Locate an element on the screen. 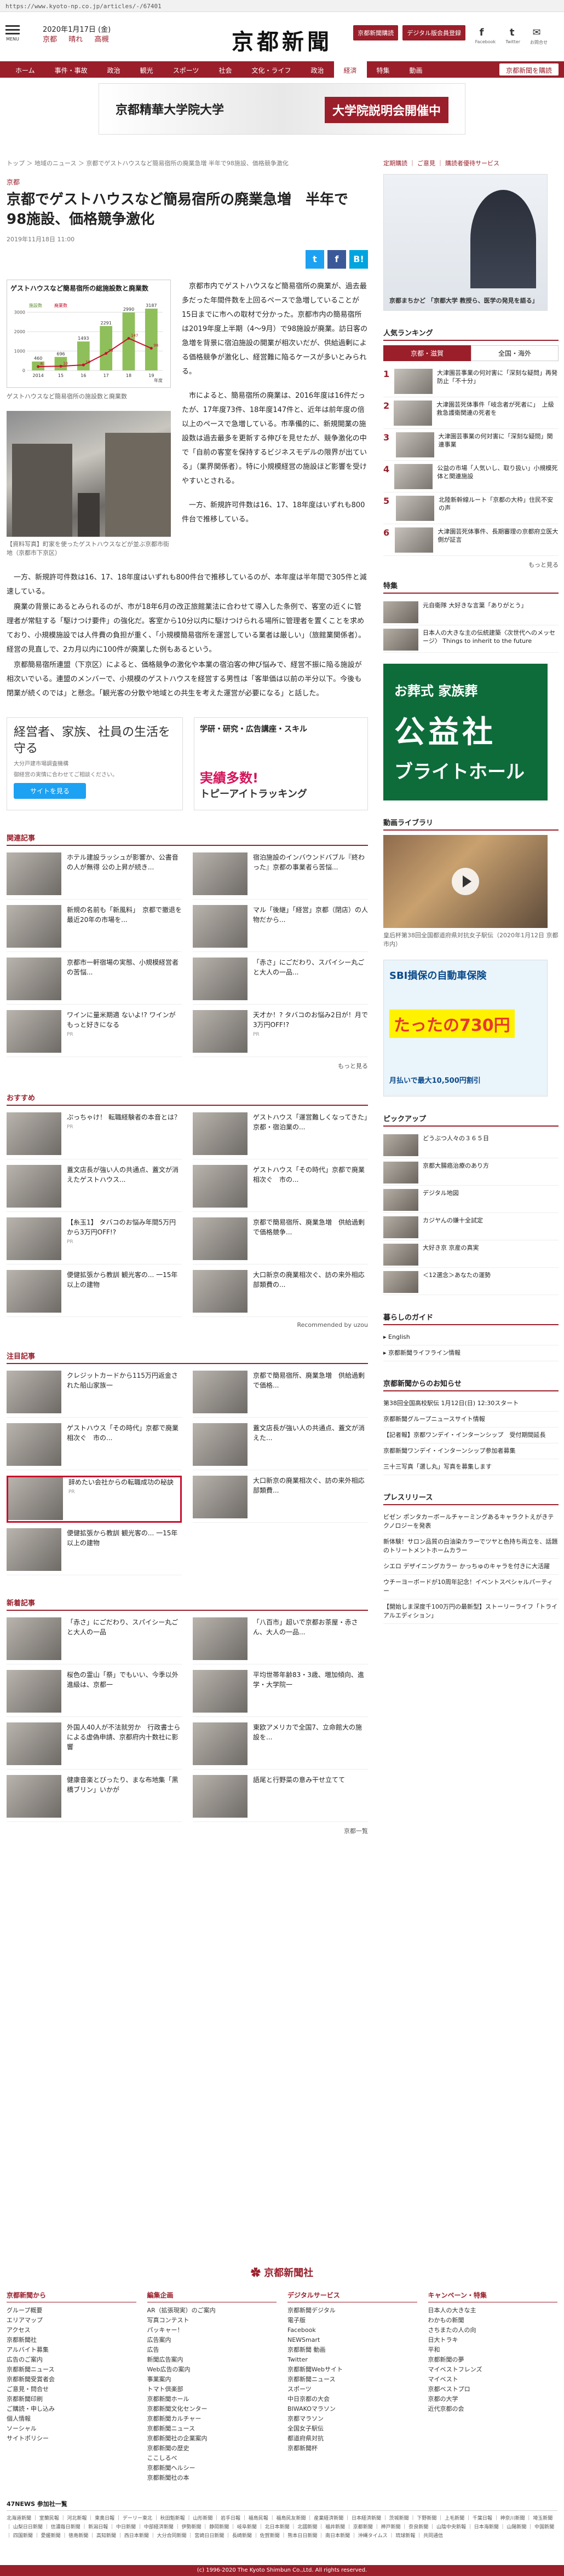  article-photo is located at coordinates (89, 474).